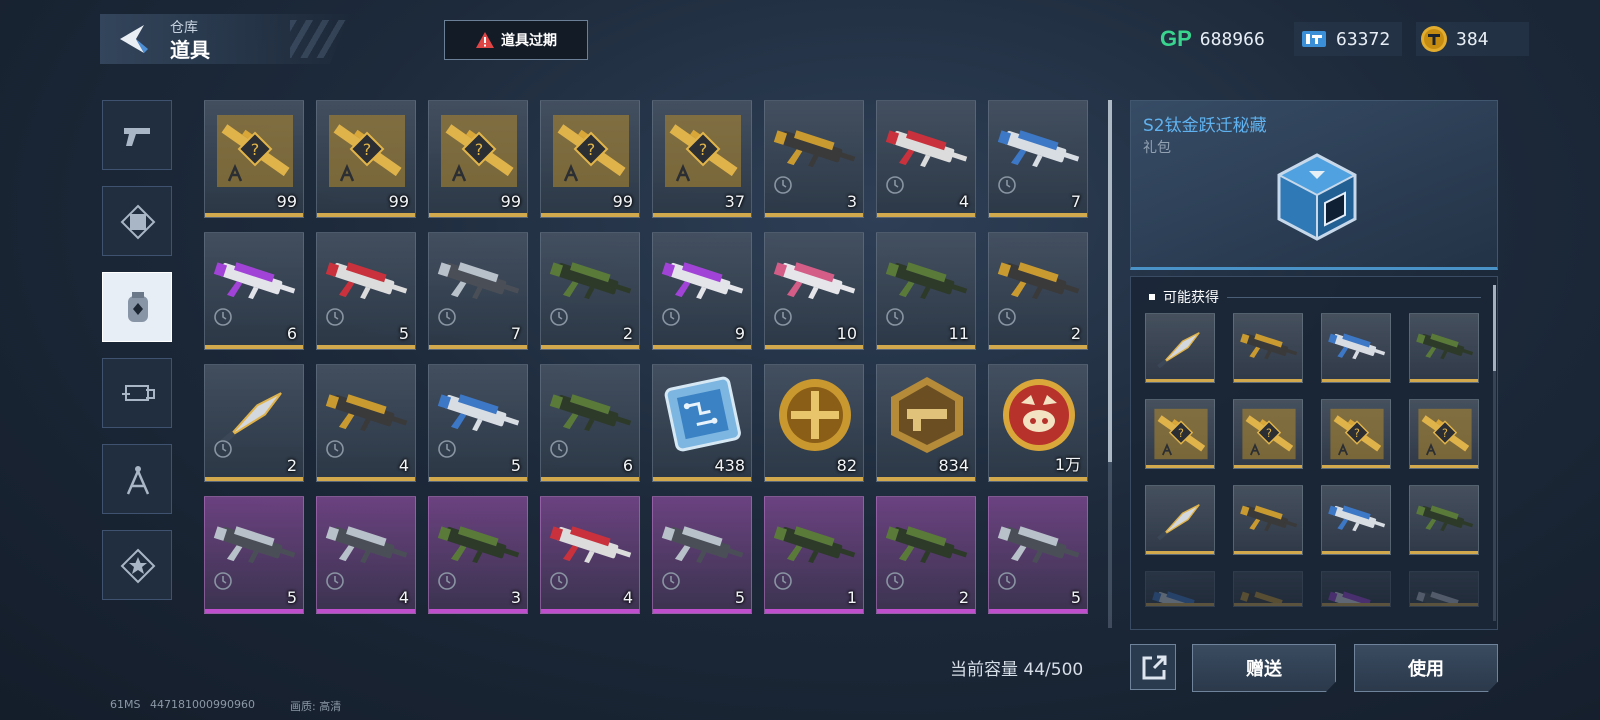  I want to click on sidebar-item-character, so click(137, 221).